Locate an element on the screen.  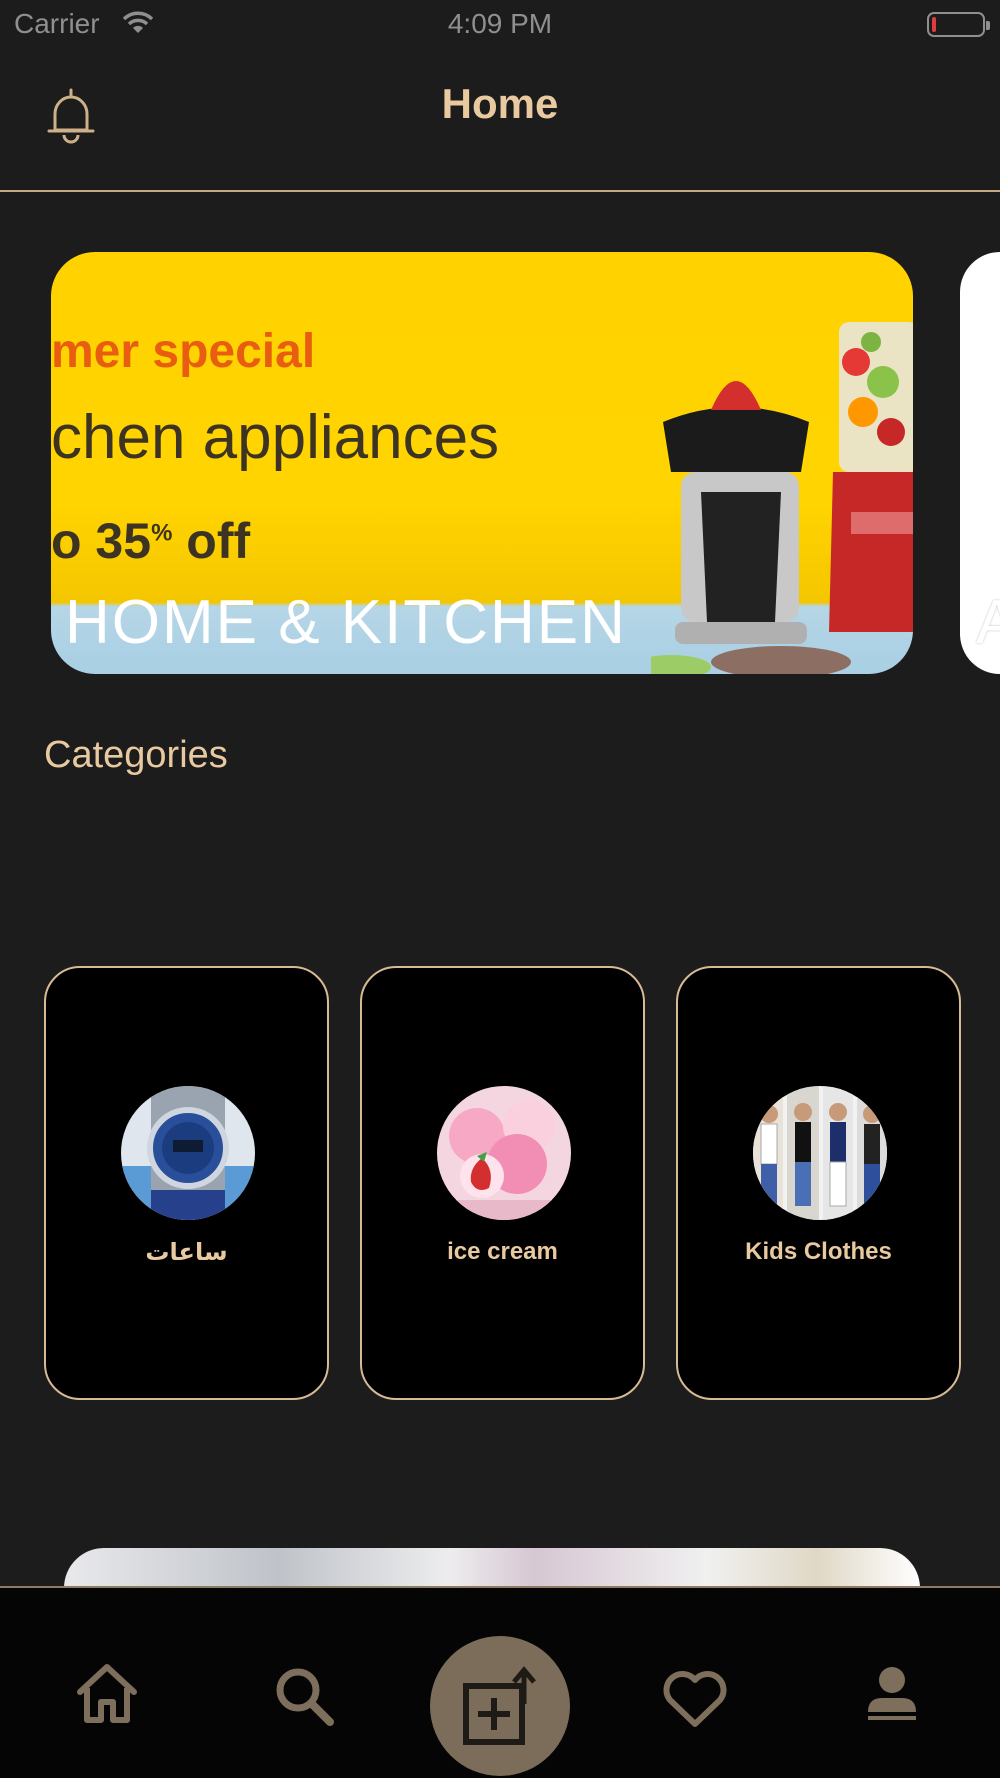
kids-clothes-image is located at coordinates (820, 1153).